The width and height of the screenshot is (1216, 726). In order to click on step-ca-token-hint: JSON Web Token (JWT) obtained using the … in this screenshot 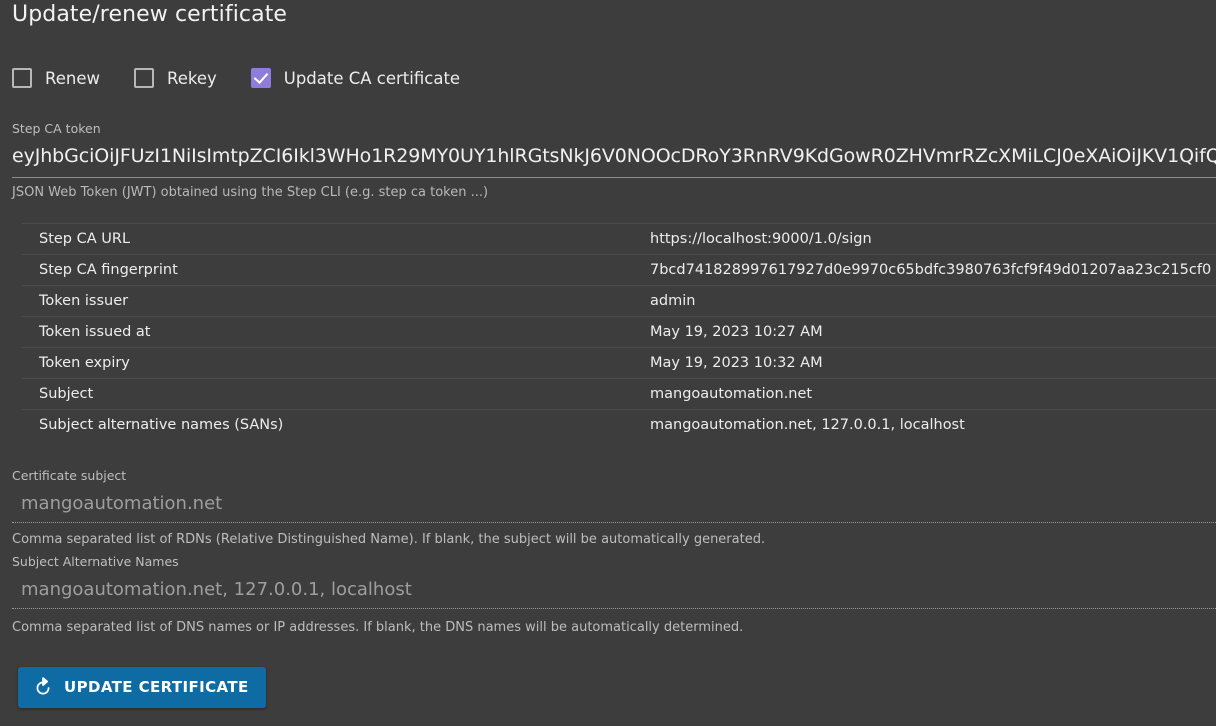, I will do `click(250, 192)`.